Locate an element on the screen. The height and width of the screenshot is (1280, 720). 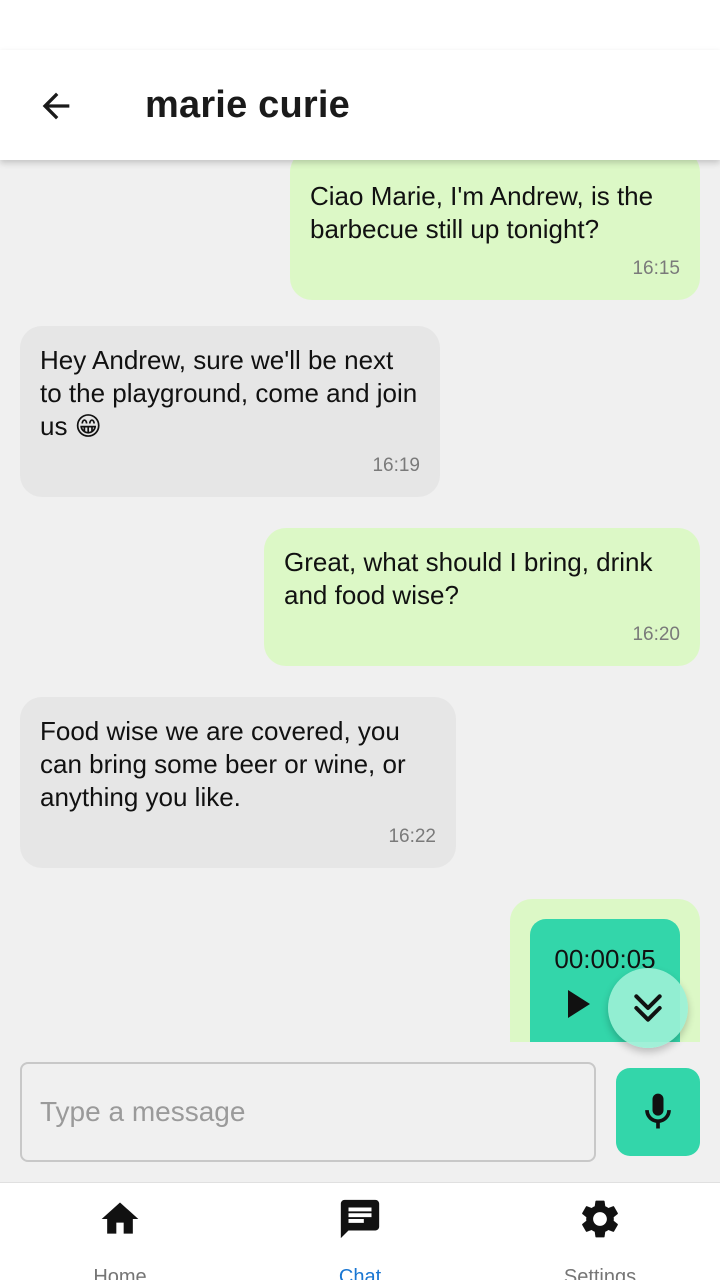
microphone-icon is located at coordinates (658, 1111).